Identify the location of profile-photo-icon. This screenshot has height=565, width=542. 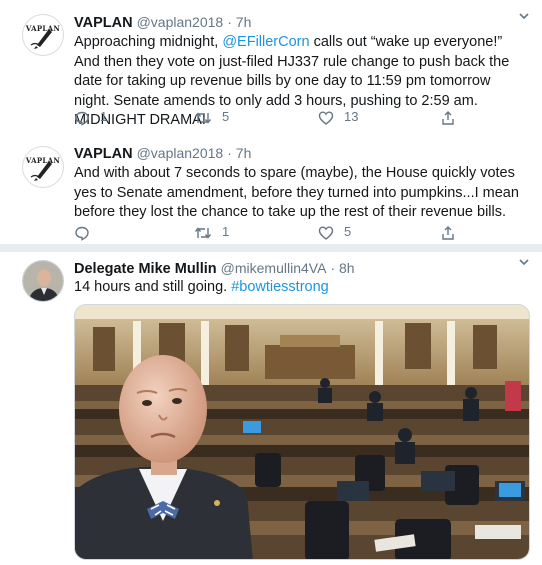
(43, 281).